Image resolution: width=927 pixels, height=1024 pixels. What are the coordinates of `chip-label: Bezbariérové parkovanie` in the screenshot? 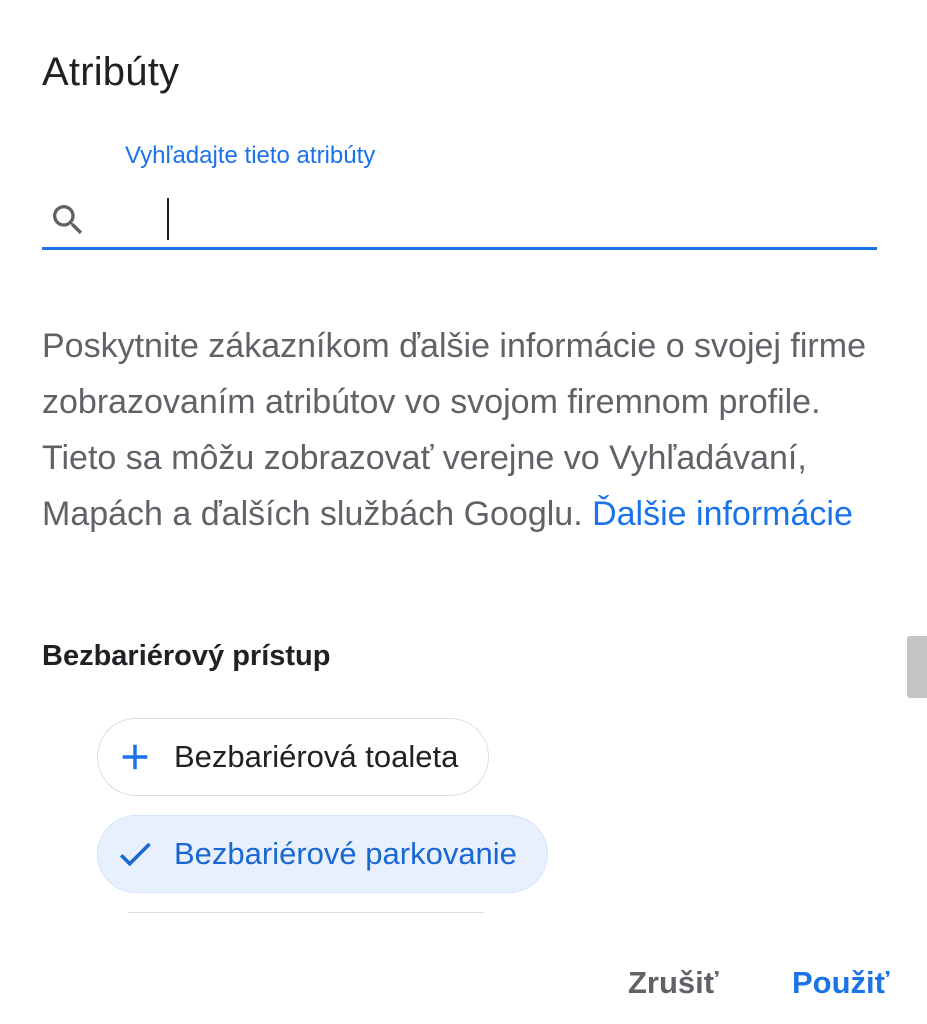 It's located at (345, 853).